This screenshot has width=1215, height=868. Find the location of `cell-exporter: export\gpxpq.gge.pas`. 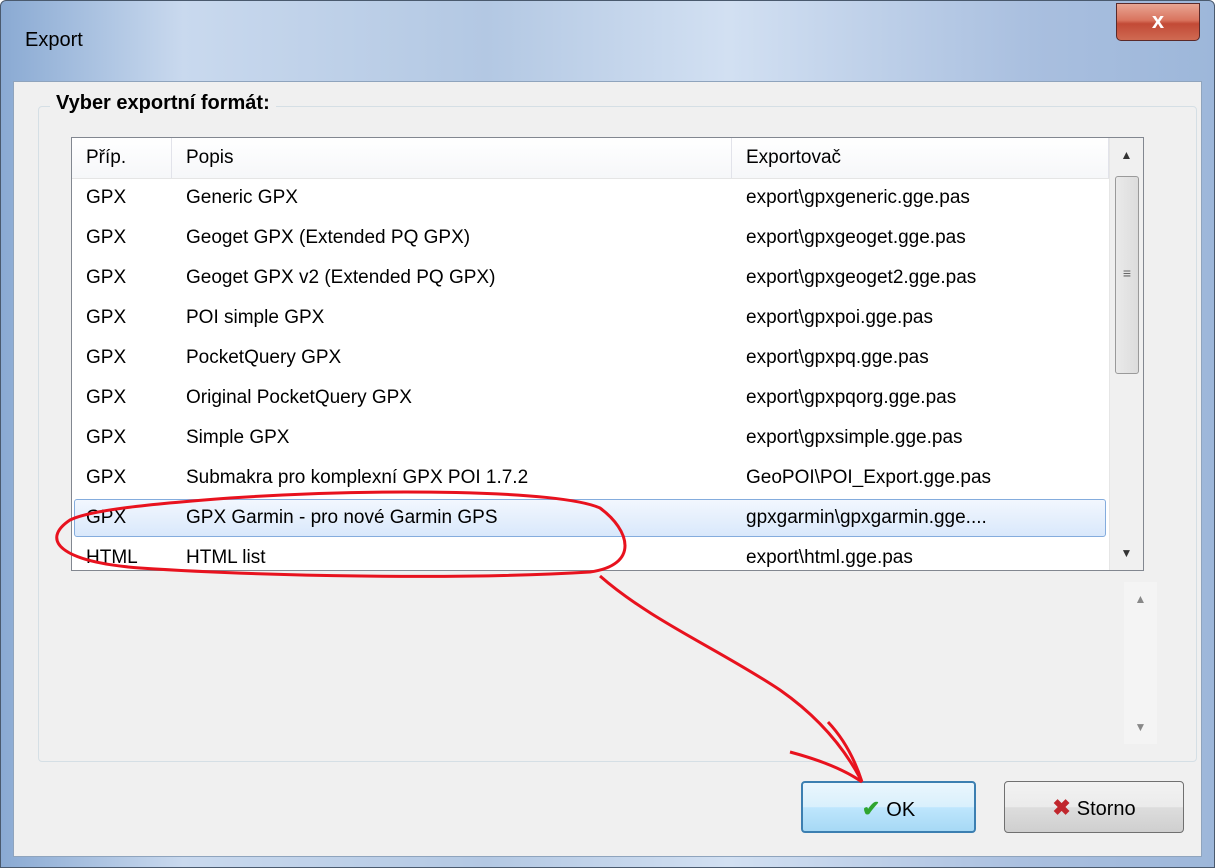

cell-exporter: export\gpxpq.gge.pas is located at coordinates (837, 357).